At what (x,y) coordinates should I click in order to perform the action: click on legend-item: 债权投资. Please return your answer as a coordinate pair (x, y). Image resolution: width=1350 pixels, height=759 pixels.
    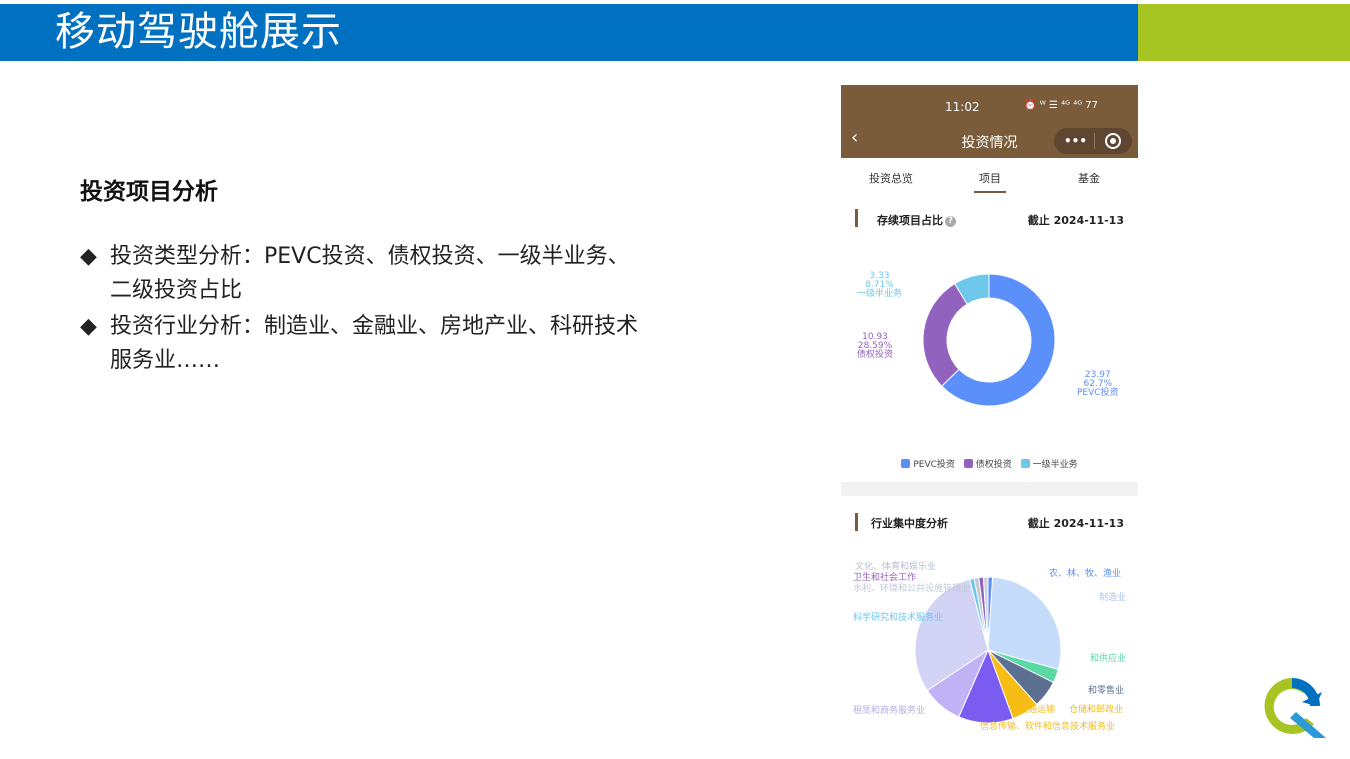
    Looking at the image, I should click on (987, 463).